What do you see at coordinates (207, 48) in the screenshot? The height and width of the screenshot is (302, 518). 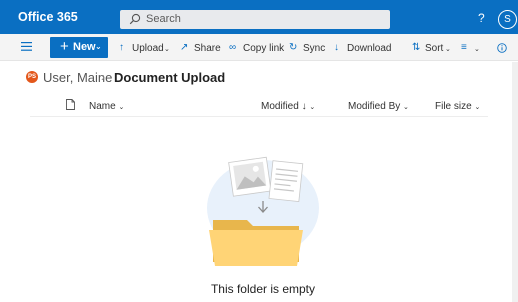 I see `share-label: Share` at bounding box center [207, 48].